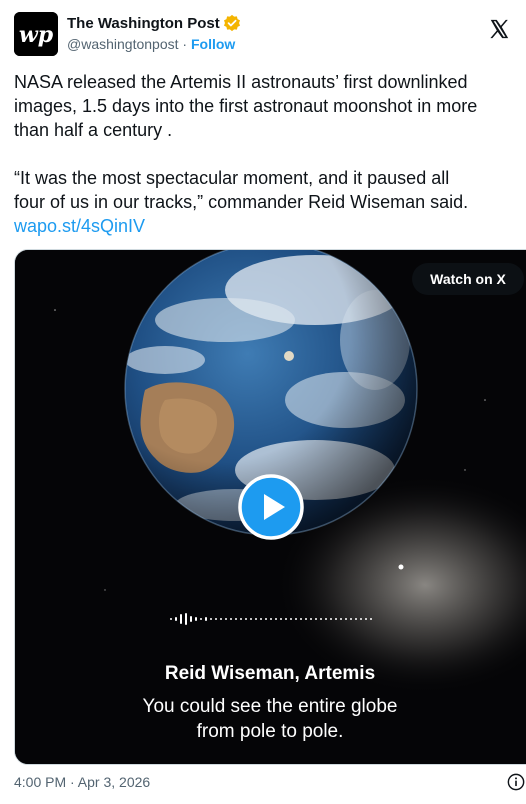 The width and height of the screenshot is (526, 804). What do you see at coordinates (79, 226) in the screenshot?
I see `article-link: wapo.st/4sQinIV` at bounding box center [79, 226].